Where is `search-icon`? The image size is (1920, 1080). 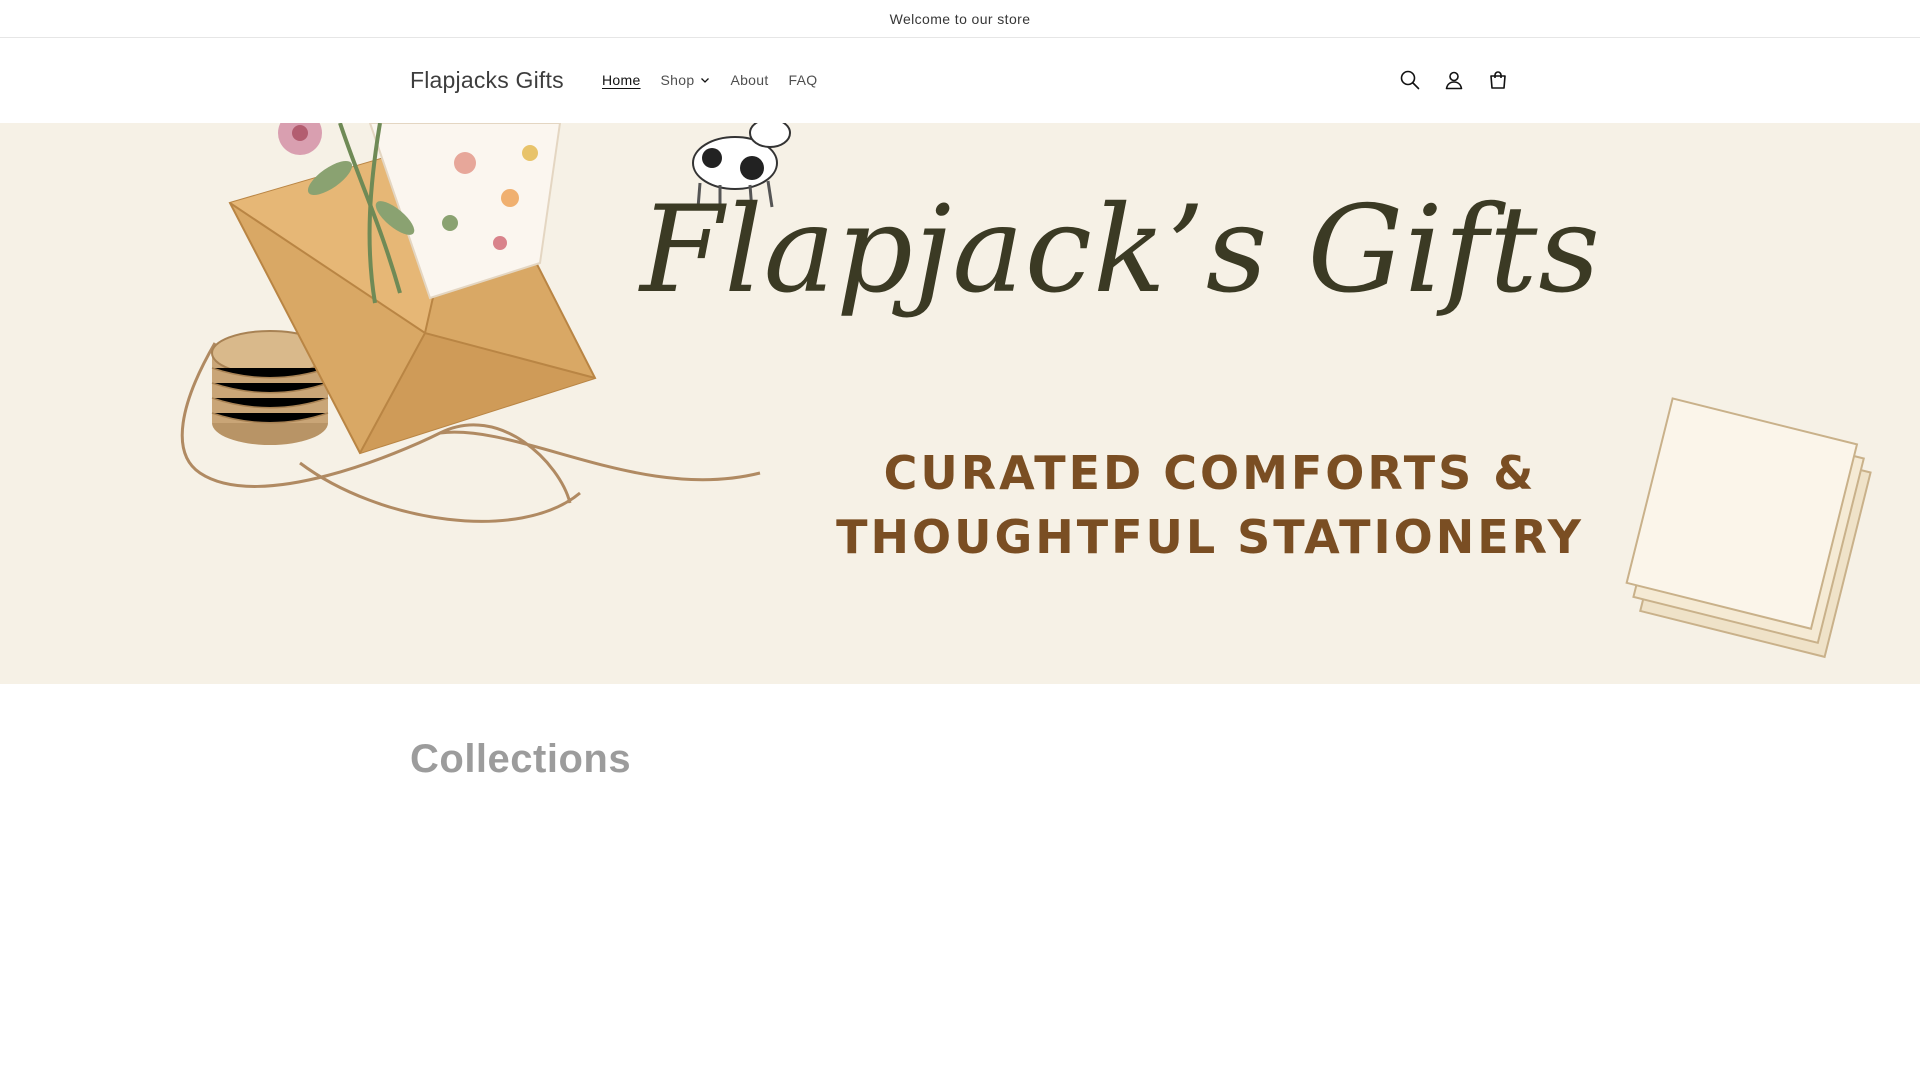 search-icon is located at coordinates (1410, 80).